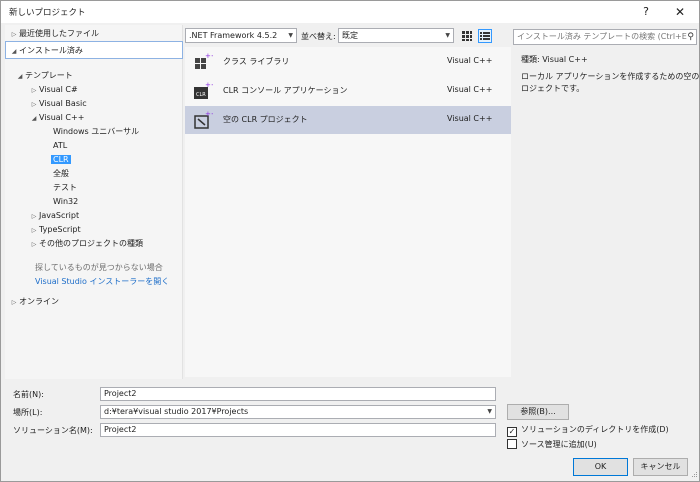 The height and width of the screenshot is (482, 700). Describe the element at coordinates (660, 467) in the screenshot. I see `cancel-button: キャンセル` at that location.